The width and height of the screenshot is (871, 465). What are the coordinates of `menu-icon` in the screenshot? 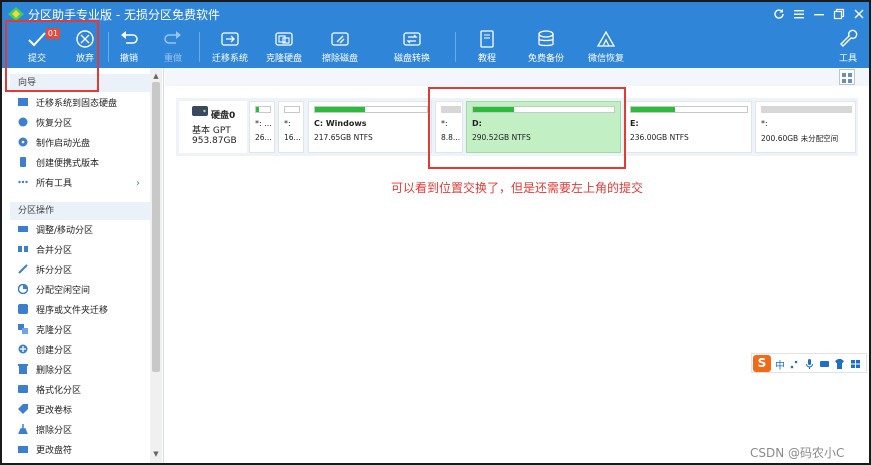 It's located at (799, 14).